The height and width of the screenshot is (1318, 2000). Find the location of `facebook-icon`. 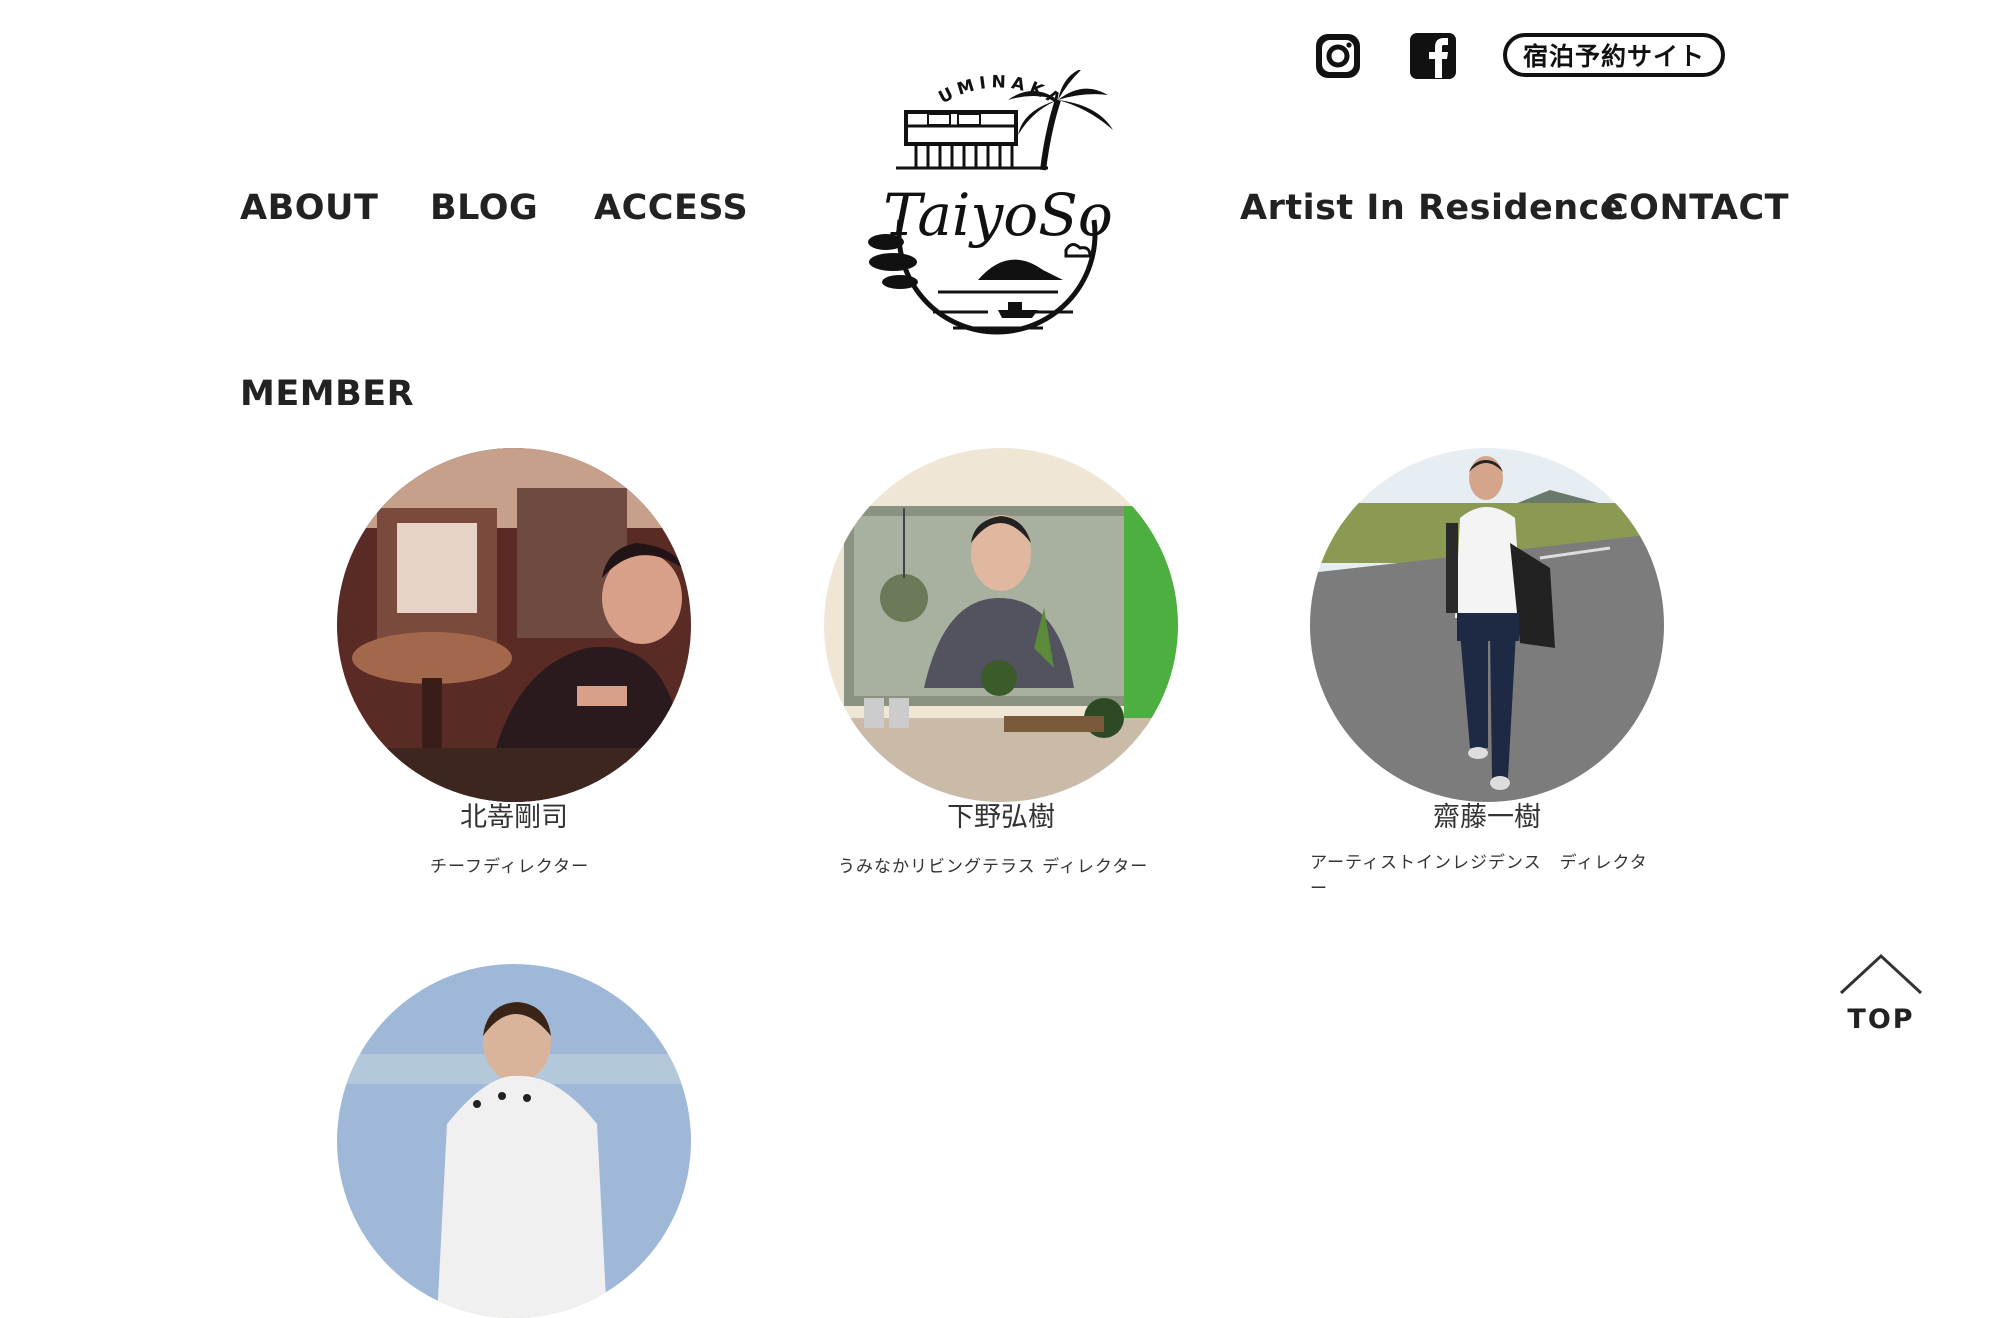

facebook-icon is located at coordinates (1433, 56).